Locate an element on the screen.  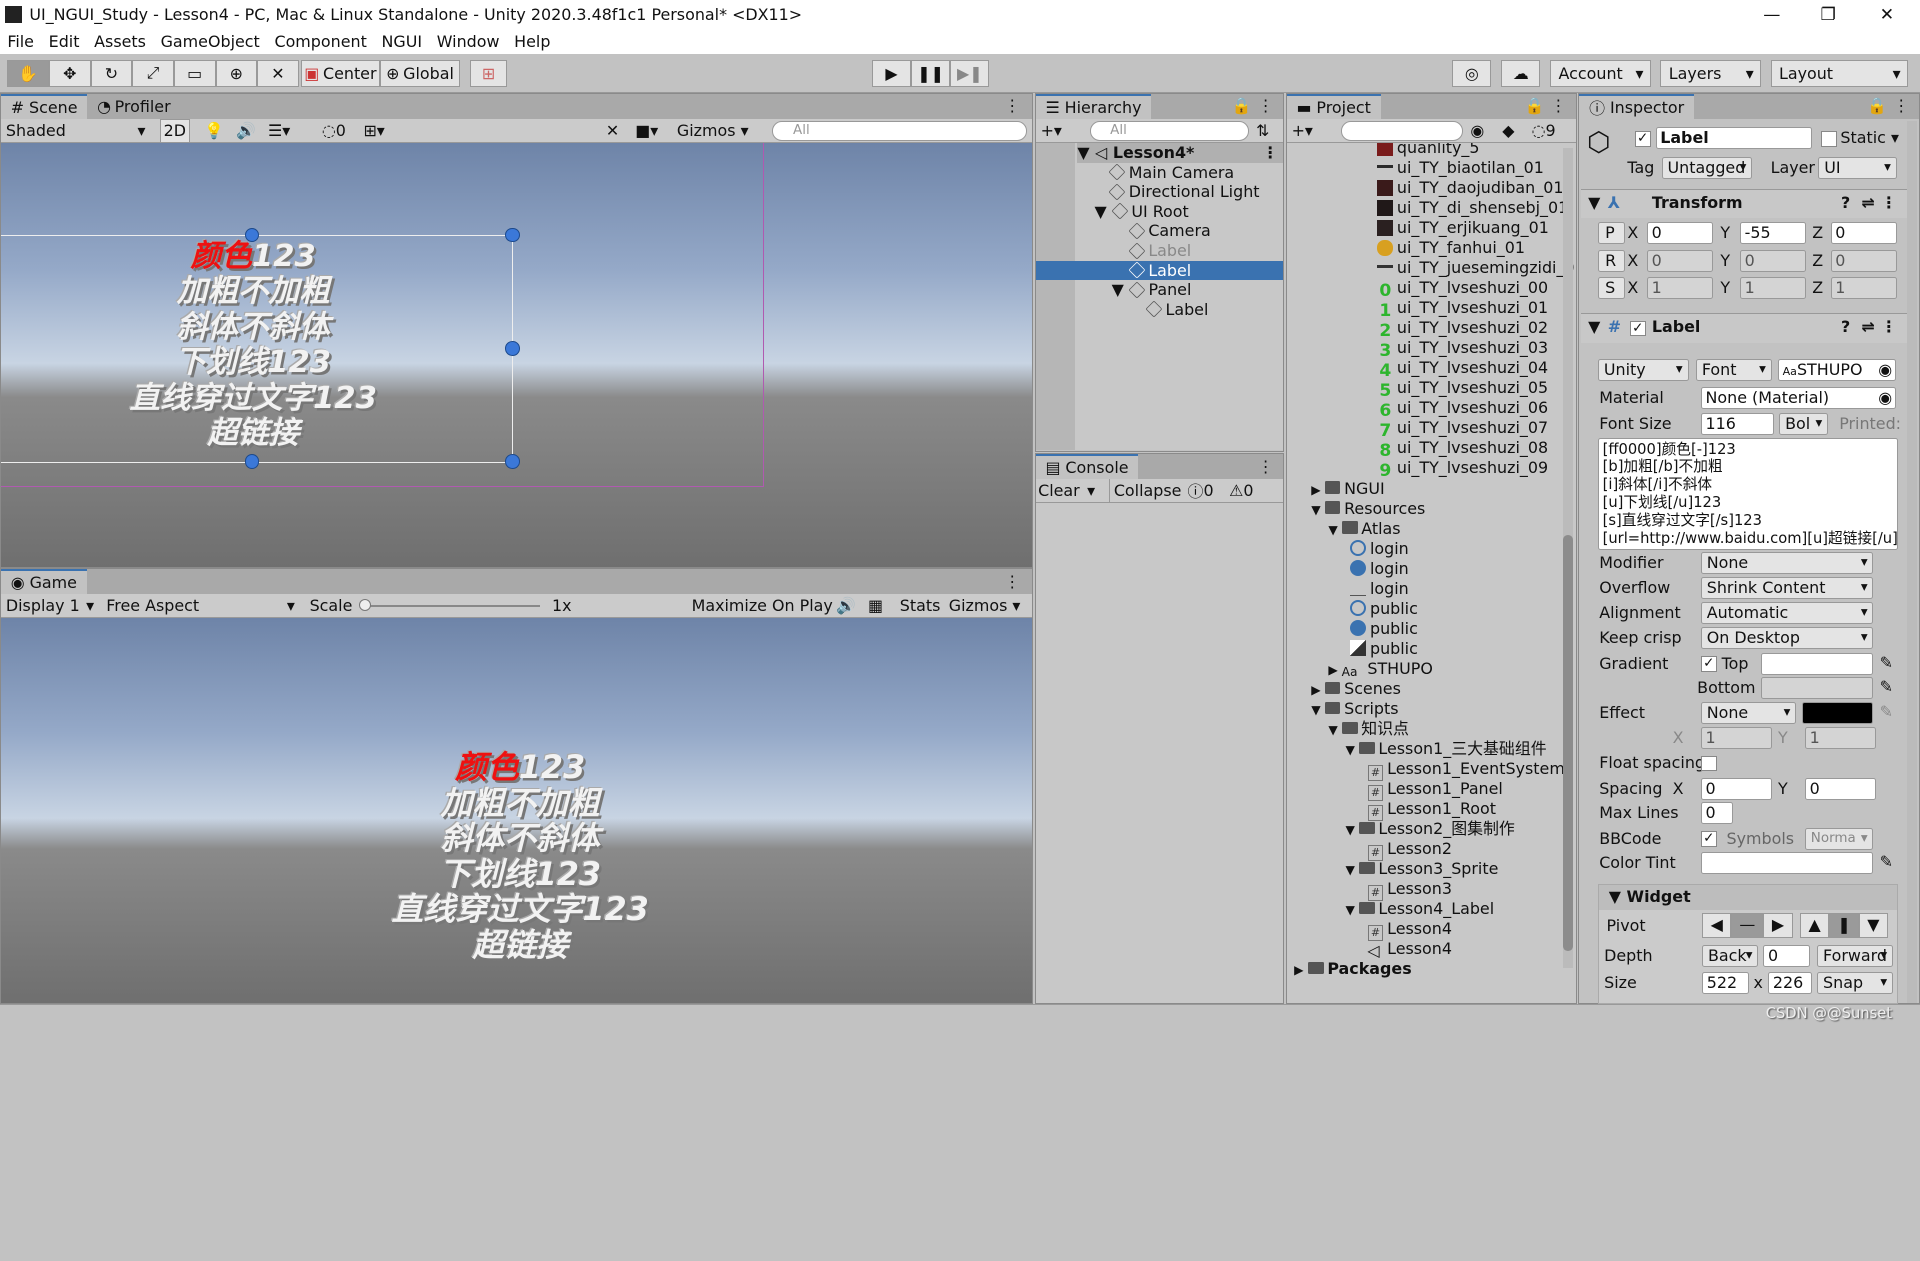
project-search-input is located at coordinates (1402, 130).